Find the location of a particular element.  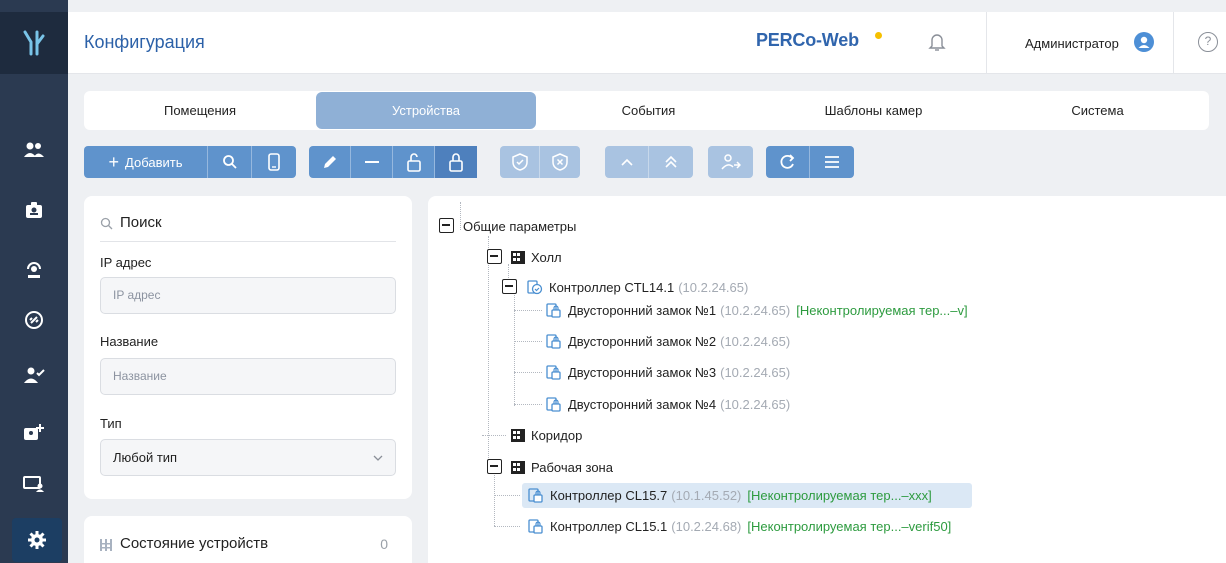

unlock-icon is located at coordinates (413, 162).